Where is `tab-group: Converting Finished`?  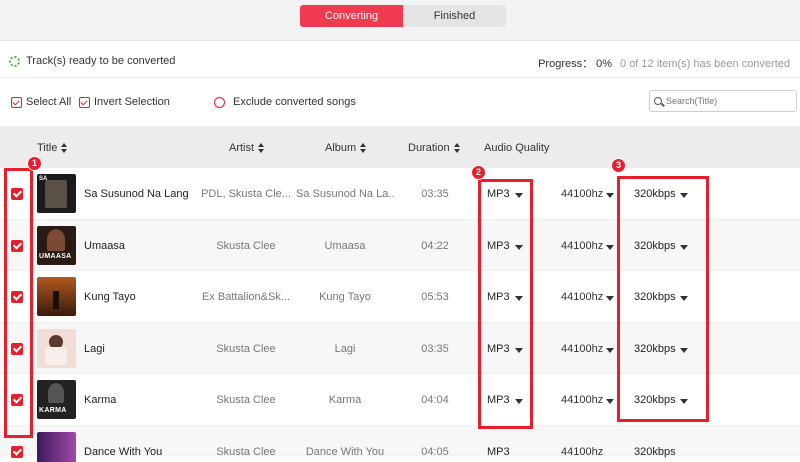 tab-group: Converting Finished is located at coordinates (403, 16).